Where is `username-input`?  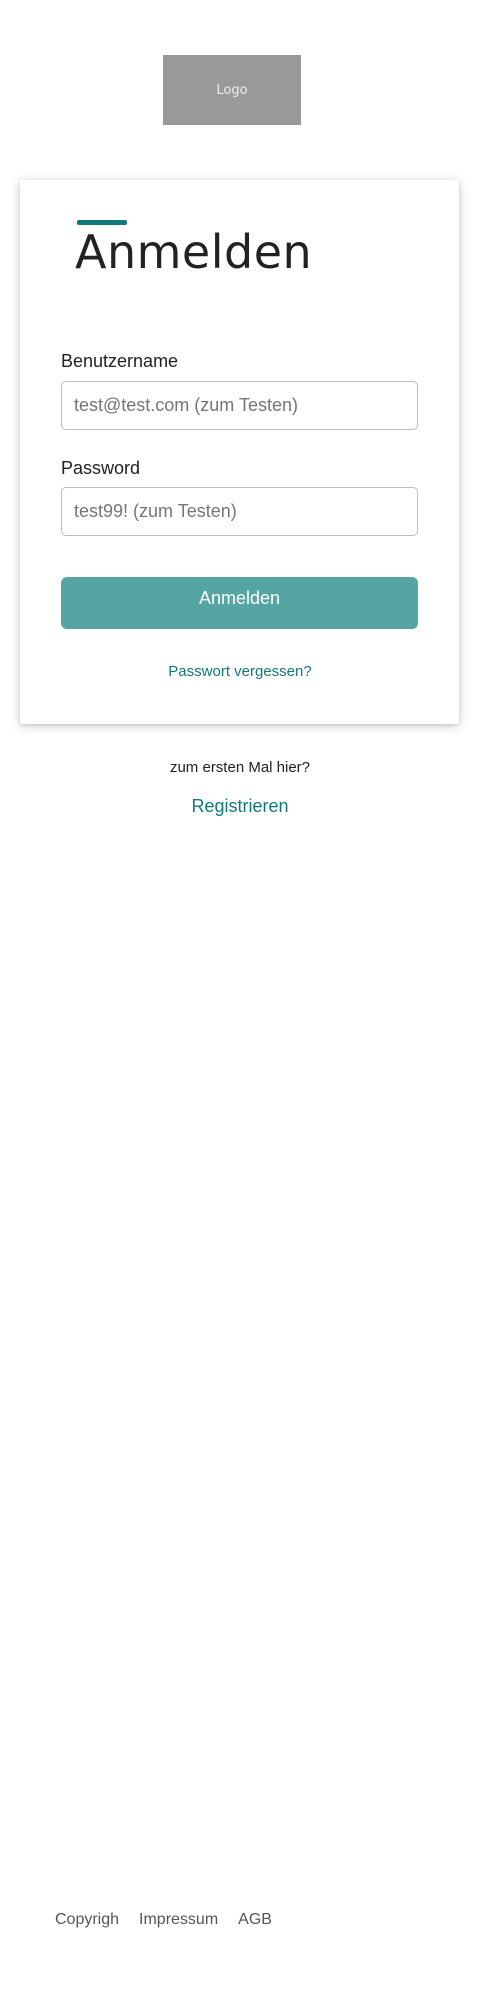 username-input is located at coordinates (239, 405).